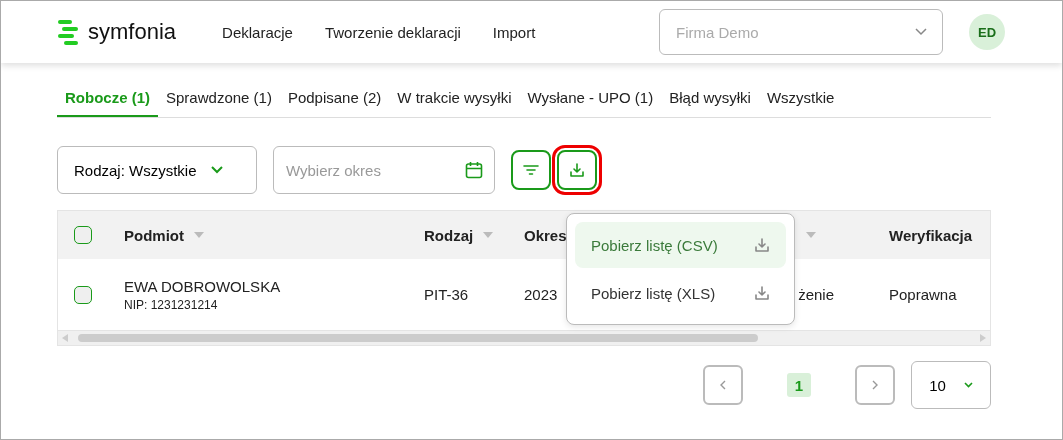 This screenshot has height=440, width=1063. Describe the element at coordinates (392, 32) in the screenshot. I see `nav-link: Tworzenie deklaracji` at that location.